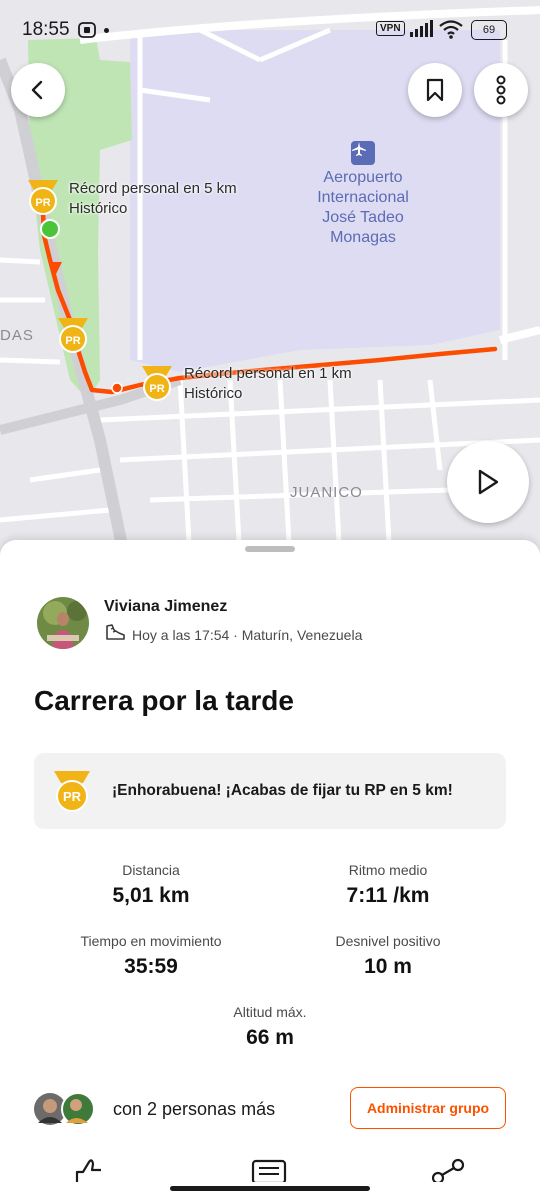  Describe the element at coordinates (151, 941) in the screenshot. I see `stat-label: Tiempo en movimiento` at that location.